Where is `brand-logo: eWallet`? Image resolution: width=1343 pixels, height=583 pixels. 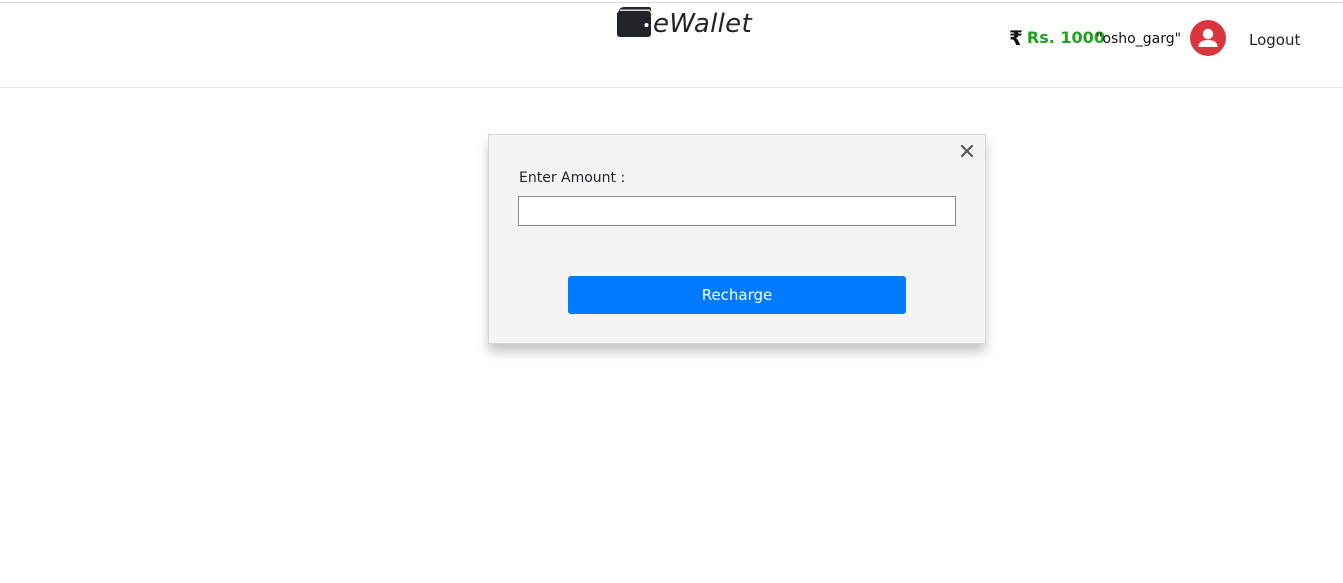 brand-logo: eWallet is located at coordinates (684, 23).